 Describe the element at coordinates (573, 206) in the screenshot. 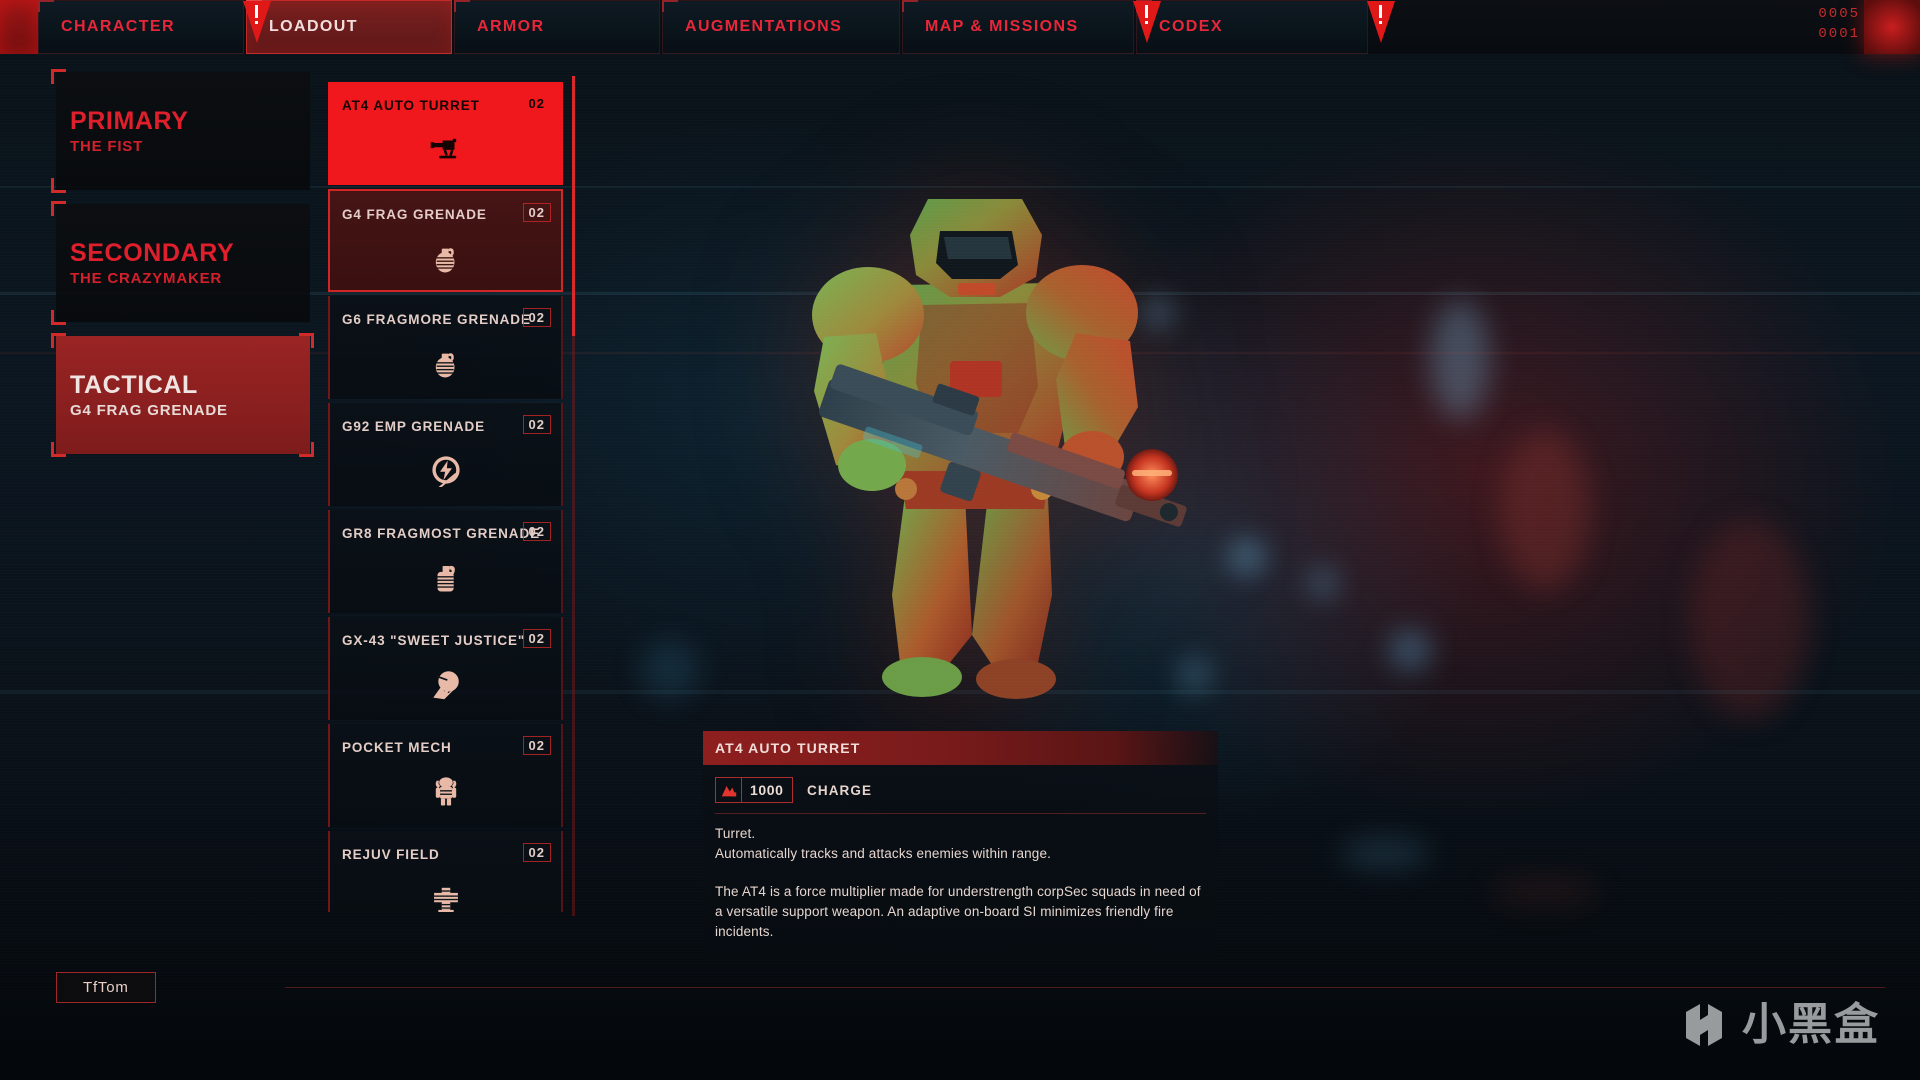

I see `item-list-scrollbar-thumb` at that location.